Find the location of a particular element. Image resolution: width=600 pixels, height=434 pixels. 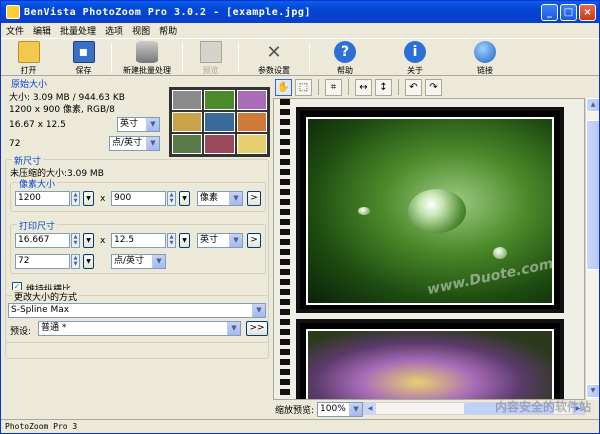

help-button: ? 帮助 is located at coordinates (345, 57).